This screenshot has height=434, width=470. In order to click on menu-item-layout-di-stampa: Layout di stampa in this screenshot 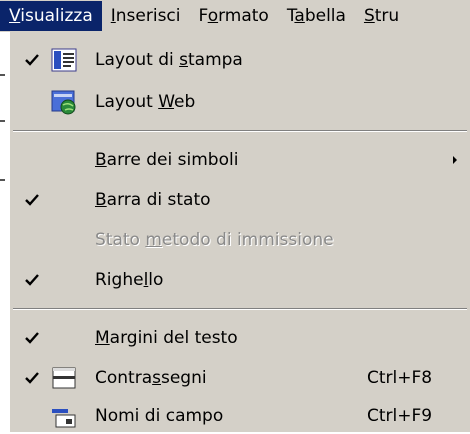, I will do `click(239, 60)`.